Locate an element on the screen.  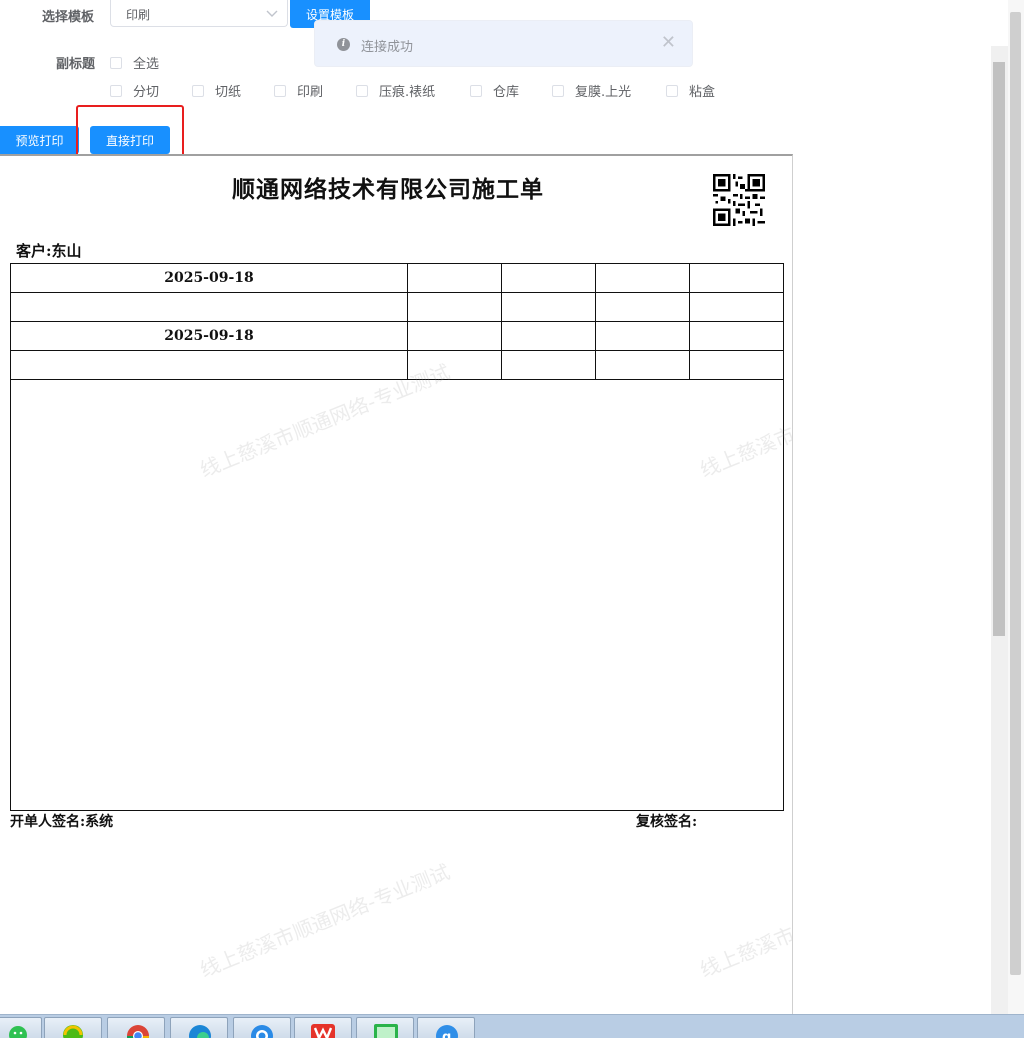
browser-360-icon is located at coordinates (74, 1029).